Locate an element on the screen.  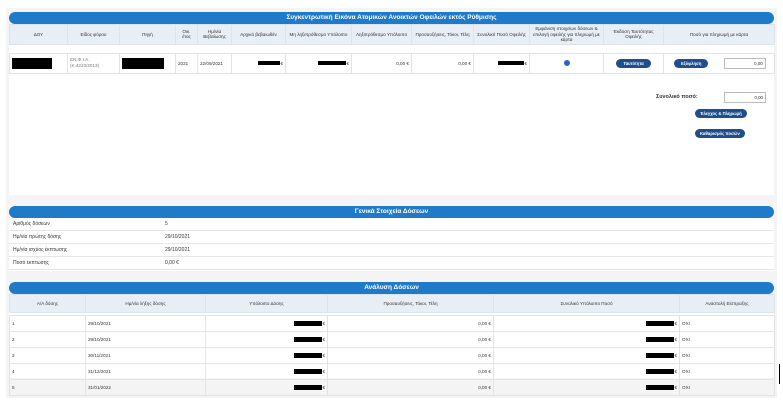
select-debt-radio is located at coordinates (566, 62).